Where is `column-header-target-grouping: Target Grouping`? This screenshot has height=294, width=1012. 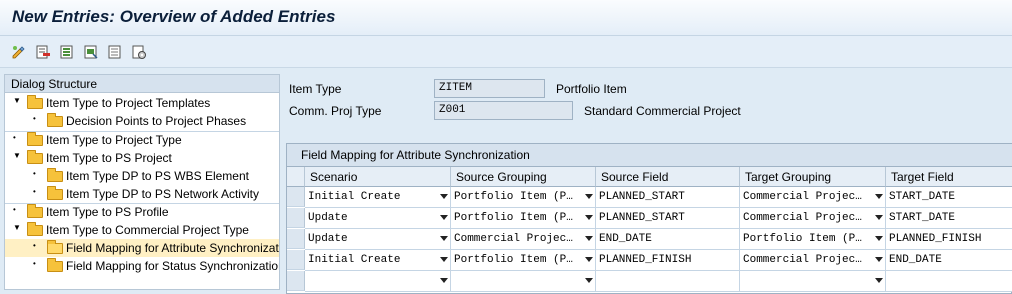 column-header-target-grouping: Target Grouping is located at coordinates (813, 177).